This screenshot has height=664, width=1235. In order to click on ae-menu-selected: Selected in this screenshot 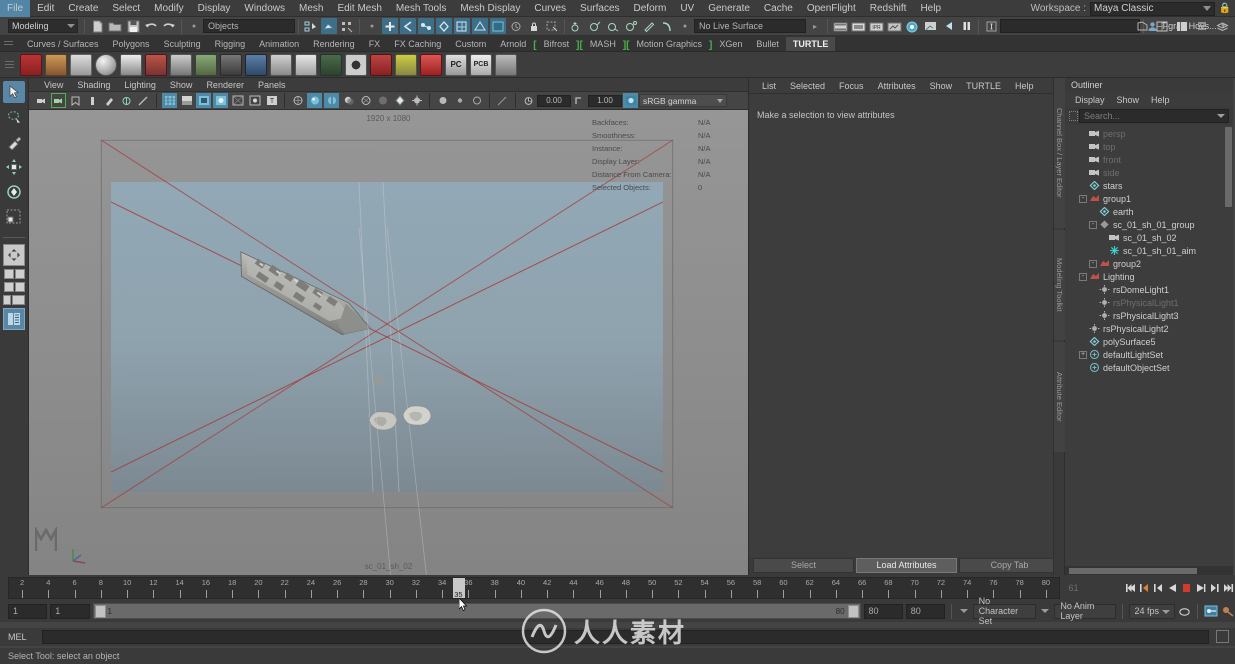, I will do `click(807, 86)`.